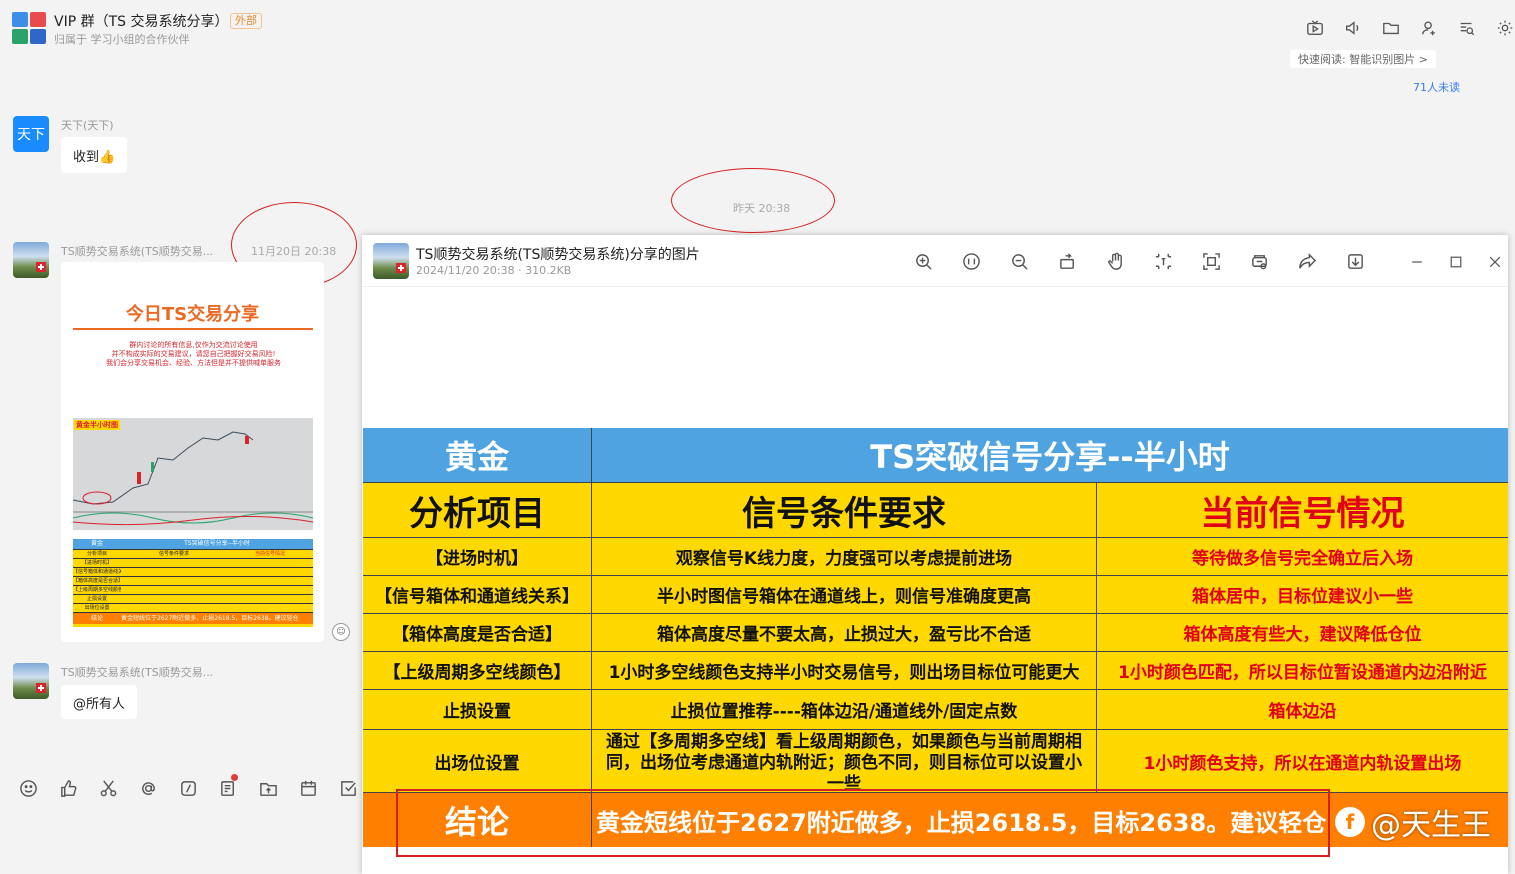  Describe the element at coordinates (477, 510) in the screenshot. I see `column-header: 分析项目` at that location.